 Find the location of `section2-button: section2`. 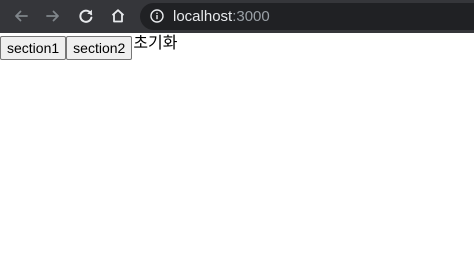

section2-button: section2 is located at coordinates (99, 48).